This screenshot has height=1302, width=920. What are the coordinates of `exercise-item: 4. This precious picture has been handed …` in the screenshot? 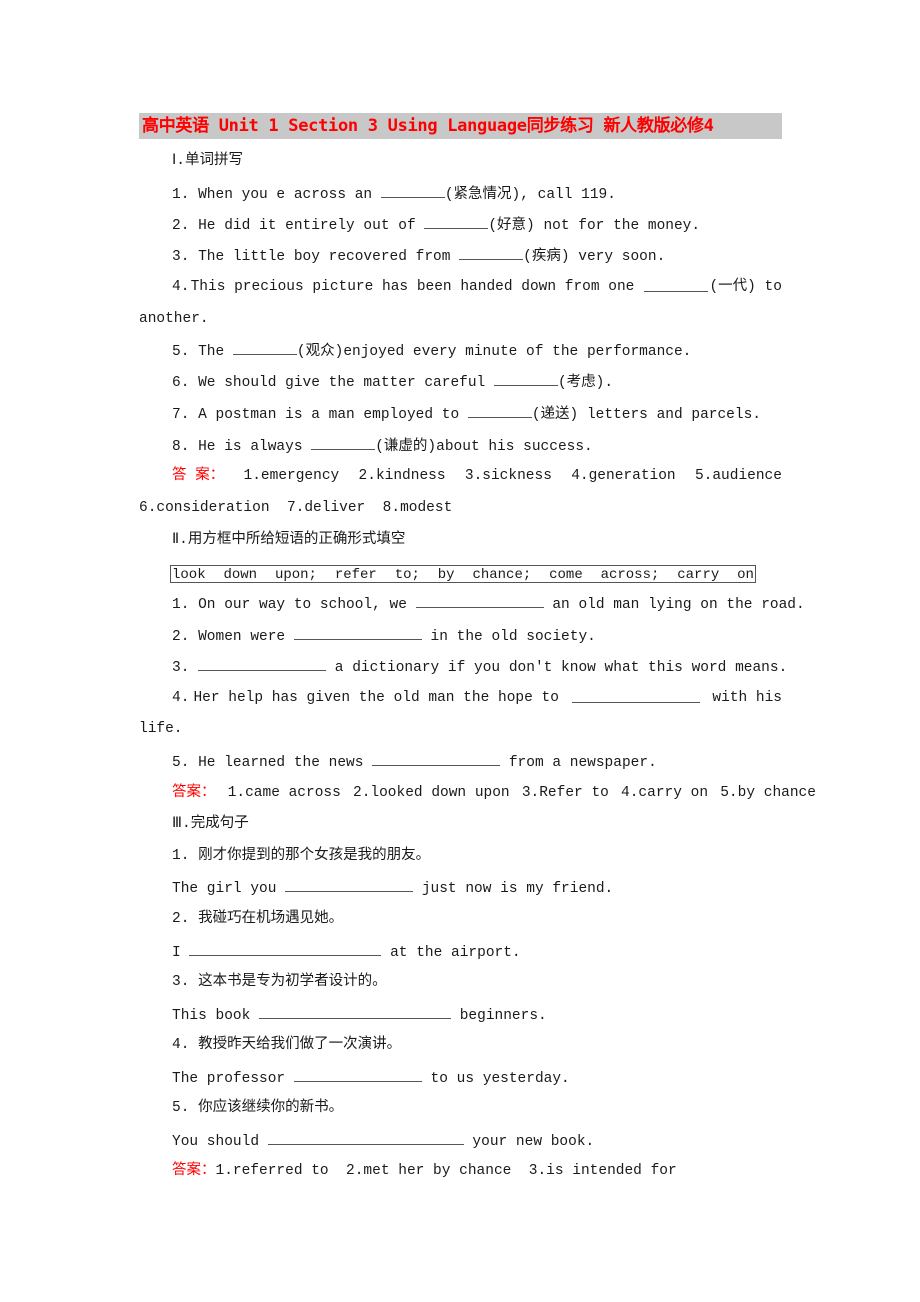 It's located at (477, 286).